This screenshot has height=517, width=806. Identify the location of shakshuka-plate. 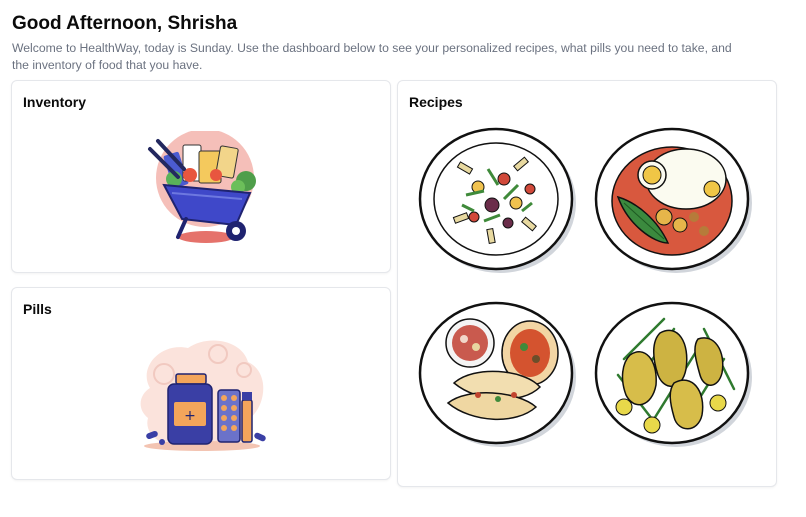
(674, 200).